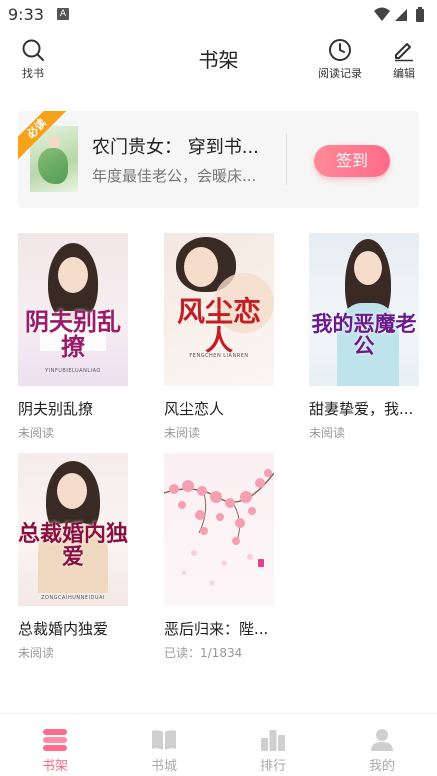 The height and width of the screenshot is (776, 437). What do you see at coordinates (218, 15) in the screenshot?
I see `status-bar: 9:33 A` at bounding box center [218, 15].